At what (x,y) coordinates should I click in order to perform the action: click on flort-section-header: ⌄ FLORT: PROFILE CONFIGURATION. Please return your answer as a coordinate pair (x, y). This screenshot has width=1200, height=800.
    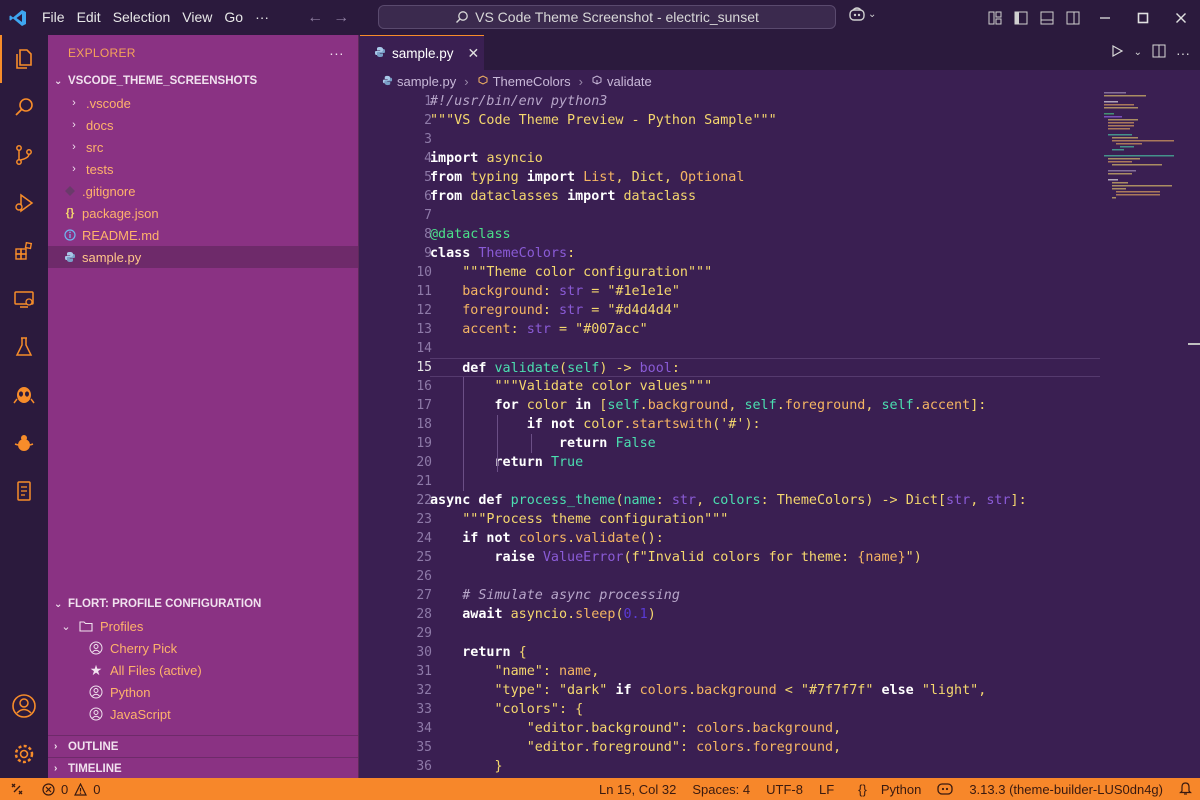
    Looking at the image, I should click on (203, 604).